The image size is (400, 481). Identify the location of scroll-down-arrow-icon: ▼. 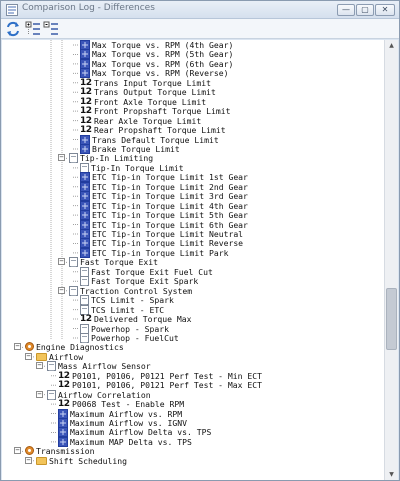
(391, 475).